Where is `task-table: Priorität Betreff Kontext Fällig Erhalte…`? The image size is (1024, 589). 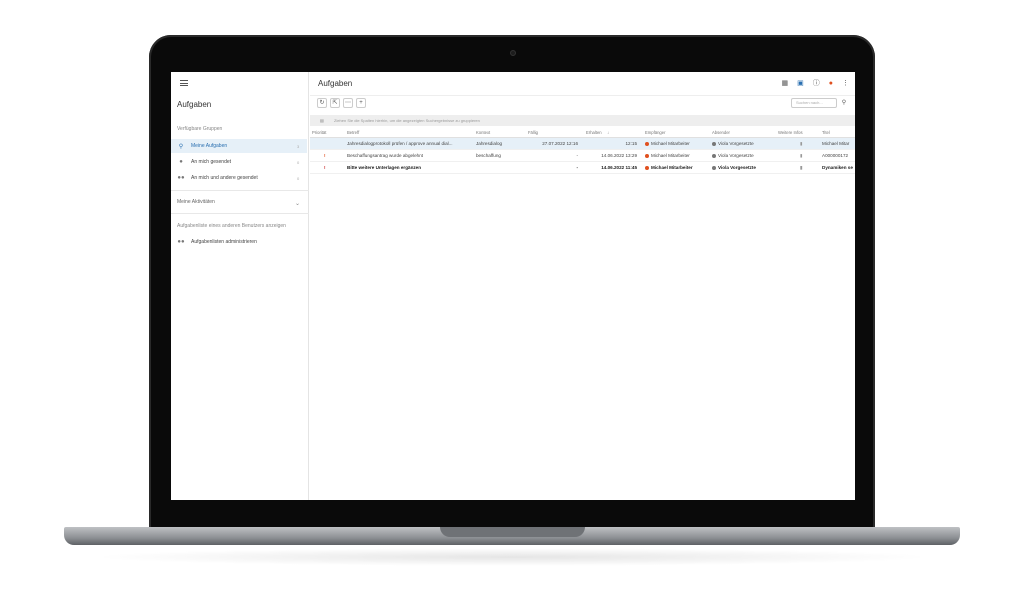
task-table: Priorität Betreff Kontext Fällig Erhalte… is located at coordinates (582, 151).